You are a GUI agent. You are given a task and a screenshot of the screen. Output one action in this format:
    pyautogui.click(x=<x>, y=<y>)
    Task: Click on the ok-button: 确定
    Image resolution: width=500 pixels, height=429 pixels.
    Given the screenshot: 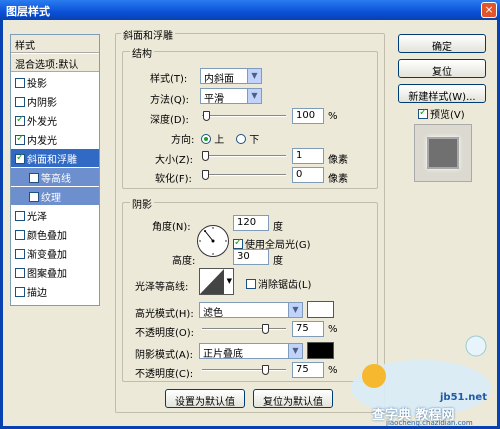 What is the action you would take?
    pyautogui.click(x=442, y=43)
    